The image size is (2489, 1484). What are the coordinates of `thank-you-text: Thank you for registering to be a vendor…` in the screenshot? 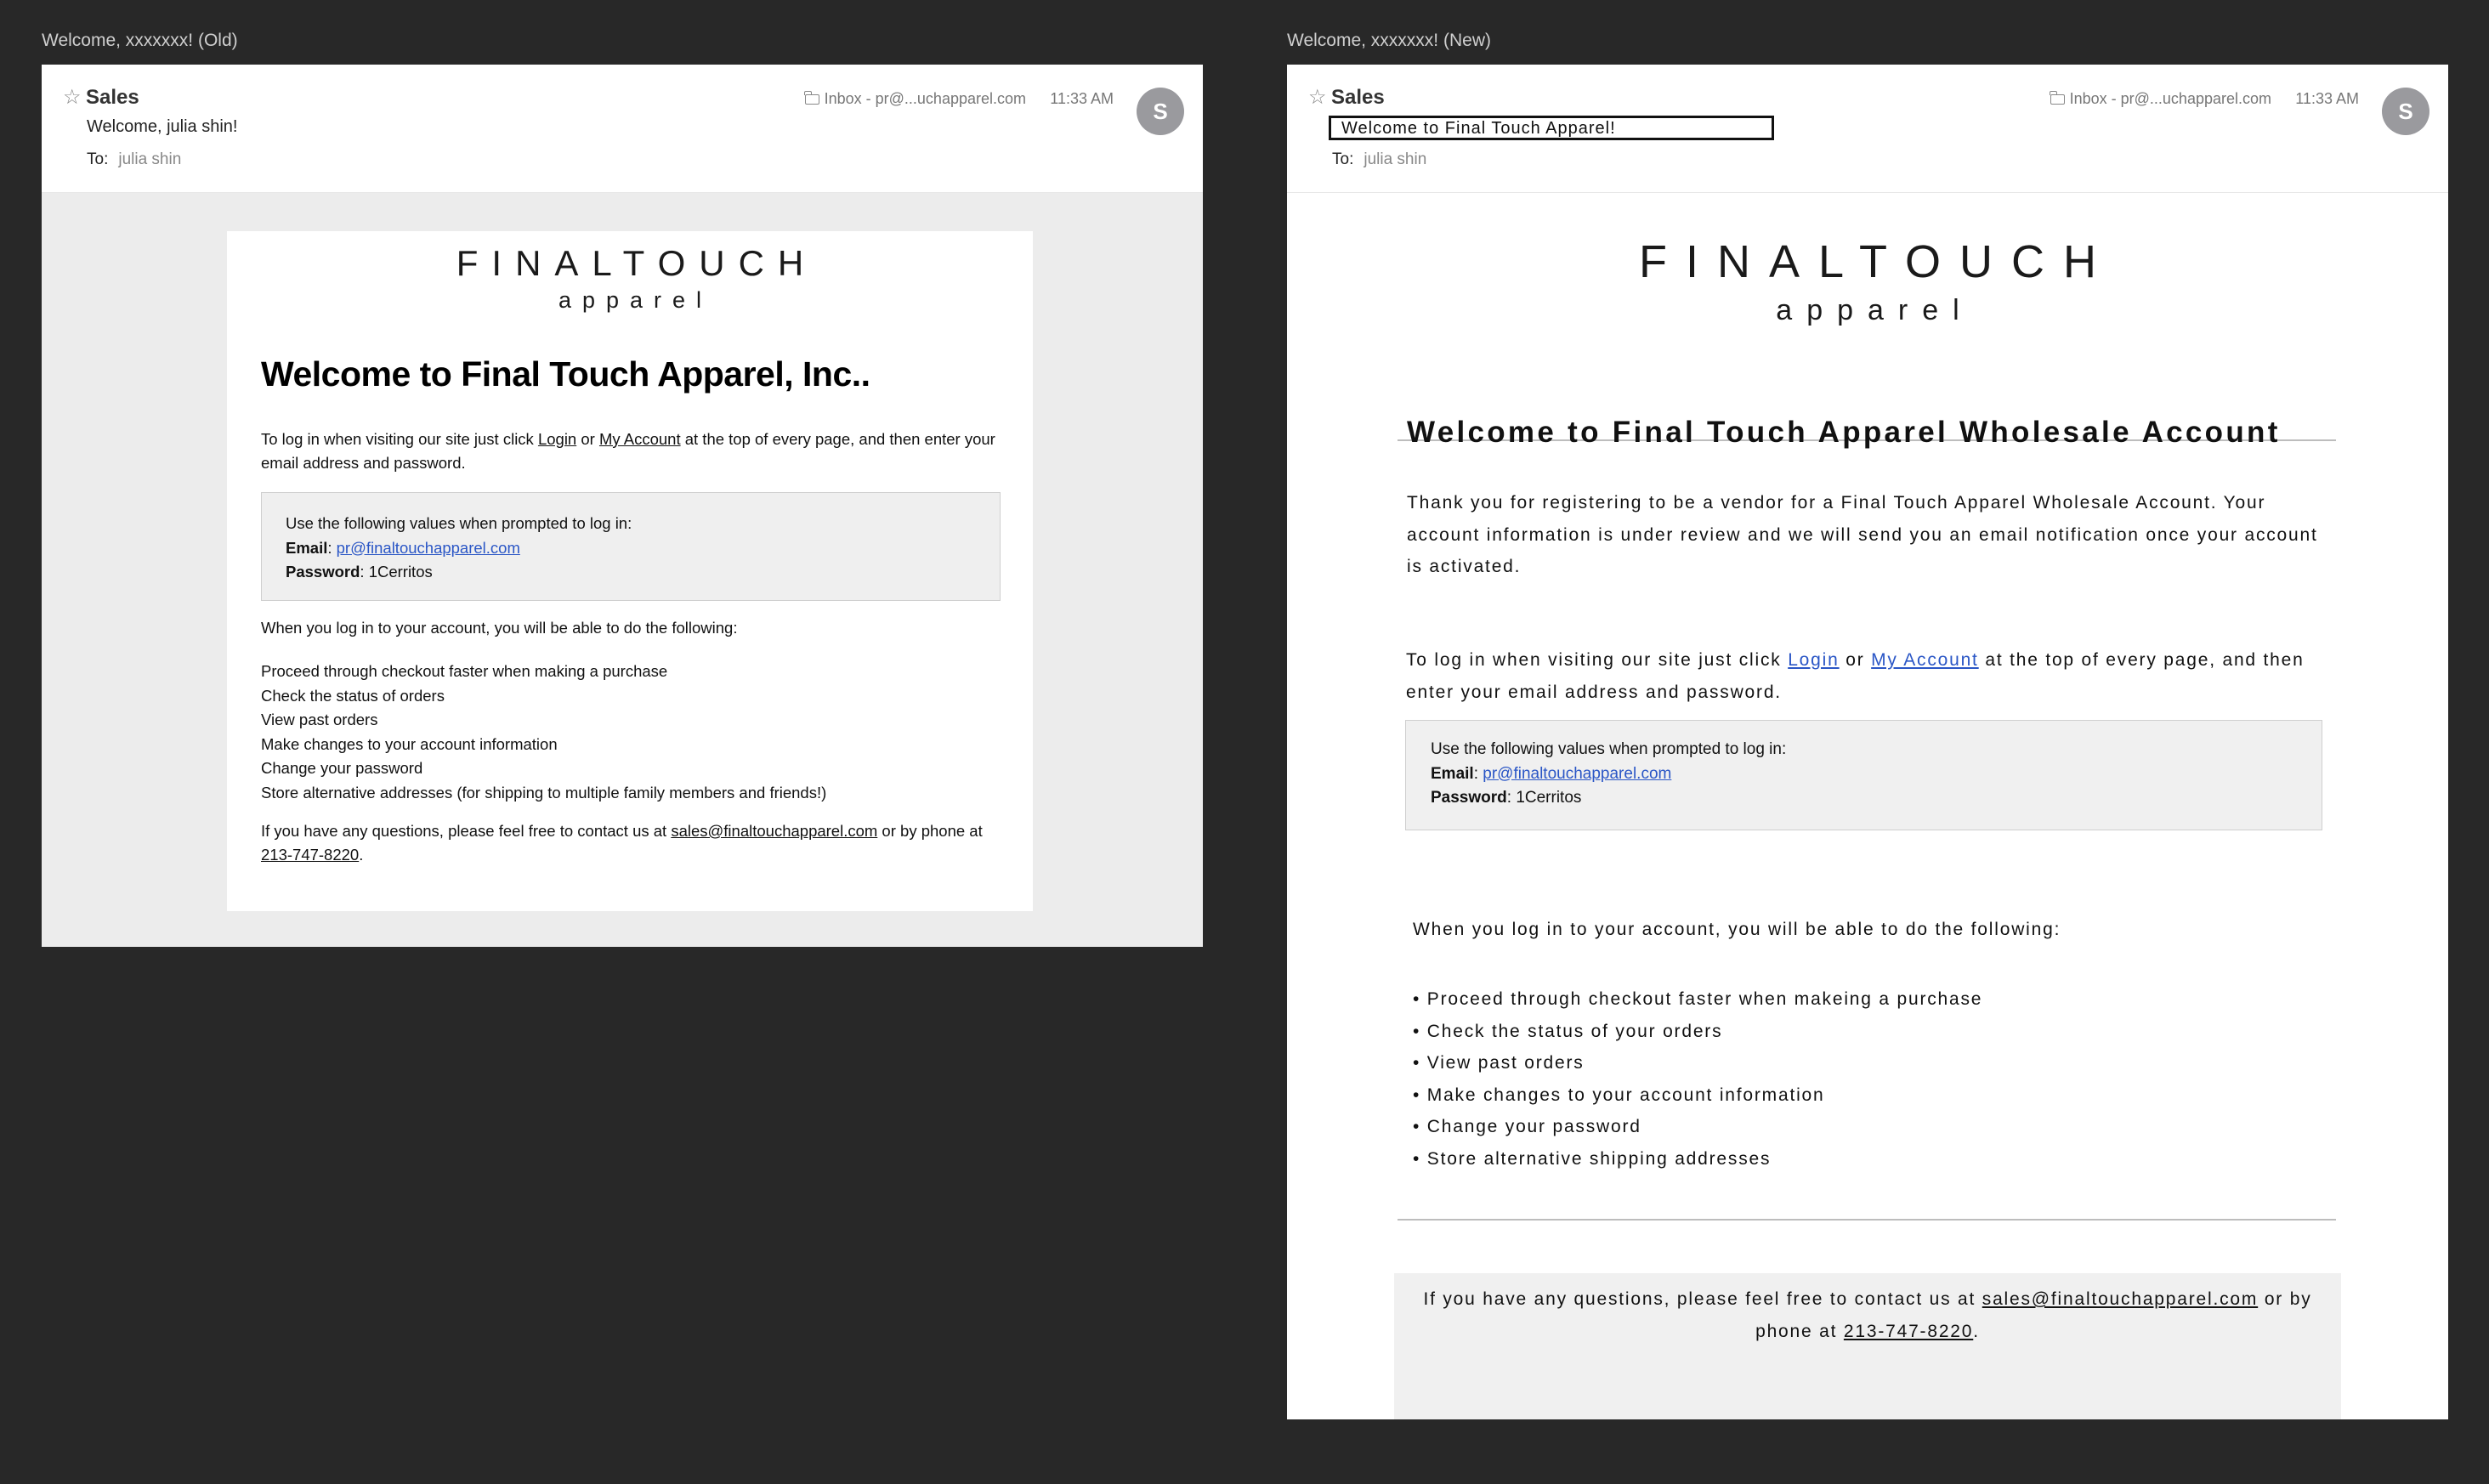 It's located at (1863, 534).